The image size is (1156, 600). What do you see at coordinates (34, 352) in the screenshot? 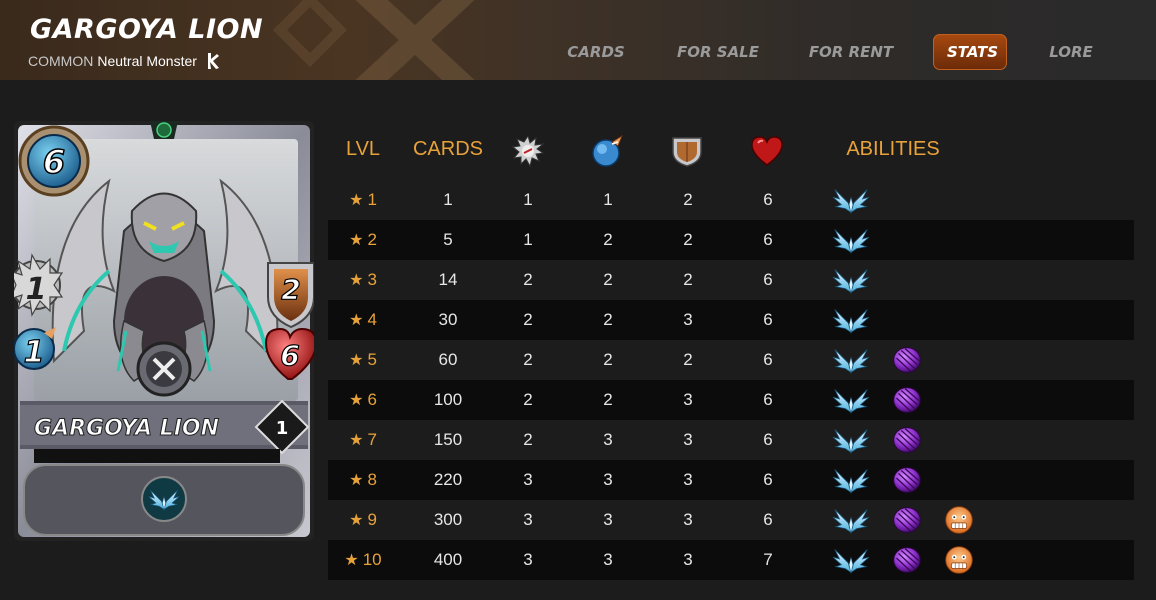
I see `speed-stat-value: 1` at bounding box center [34, 352].